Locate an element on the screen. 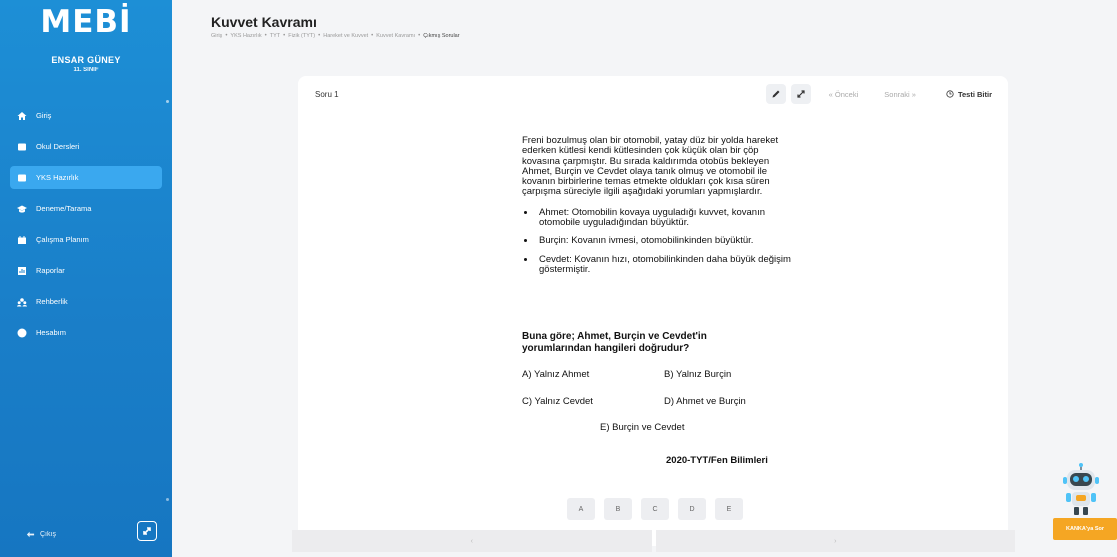 The image size is (1117, 557). sidebar-item-label: Rehberlik is located at coordinates (52, 301).